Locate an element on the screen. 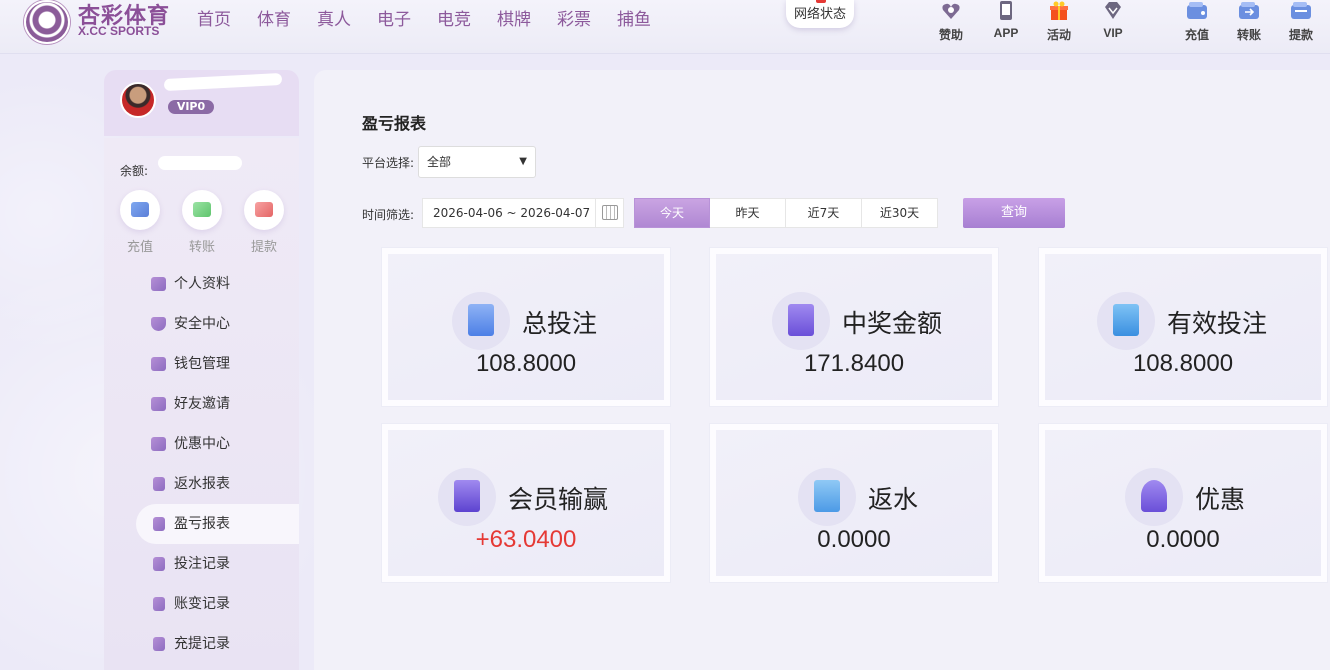 This screenshot has width=1330, height=670. avatar is located at coordinates (138, 100).